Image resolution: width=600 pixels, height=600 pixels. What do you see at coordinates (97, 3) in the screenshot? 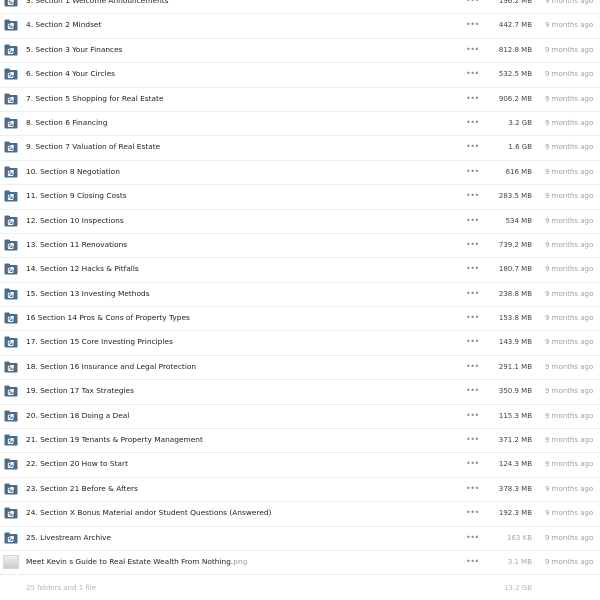
I see `item-name: 3. Section 1 Welcome Announcements` at bounding box center [97, 3].